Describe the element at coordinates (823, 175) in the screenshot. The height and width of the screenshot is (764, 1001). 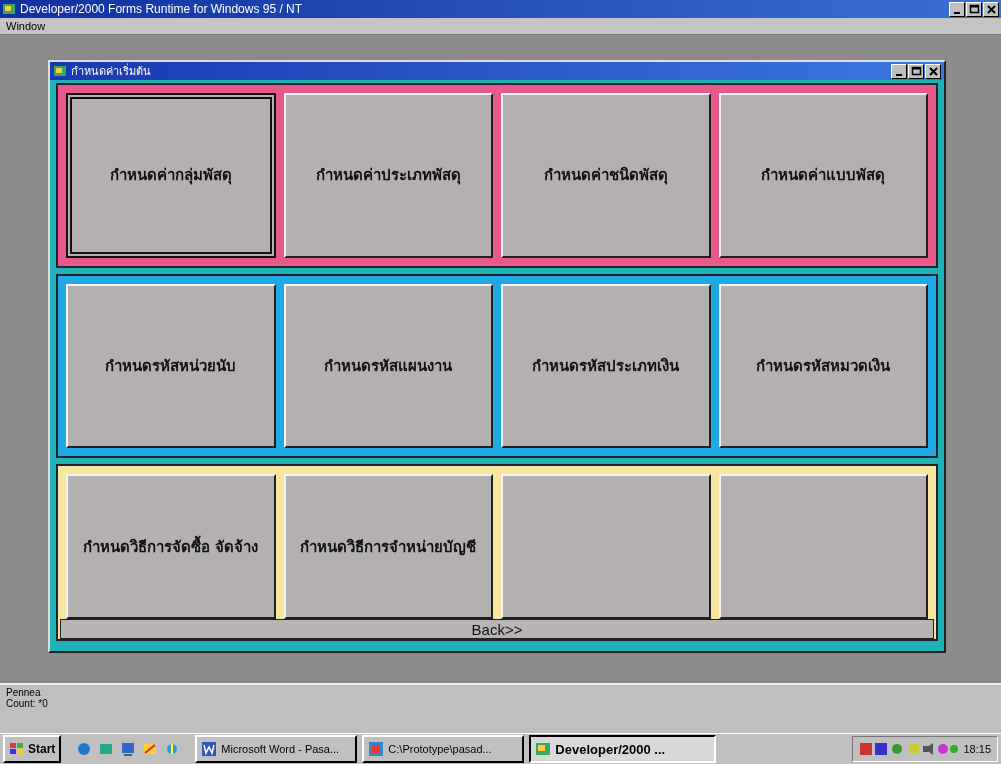
I see `form-button: กำหนดค่าแบบพัสดุ` at that location.